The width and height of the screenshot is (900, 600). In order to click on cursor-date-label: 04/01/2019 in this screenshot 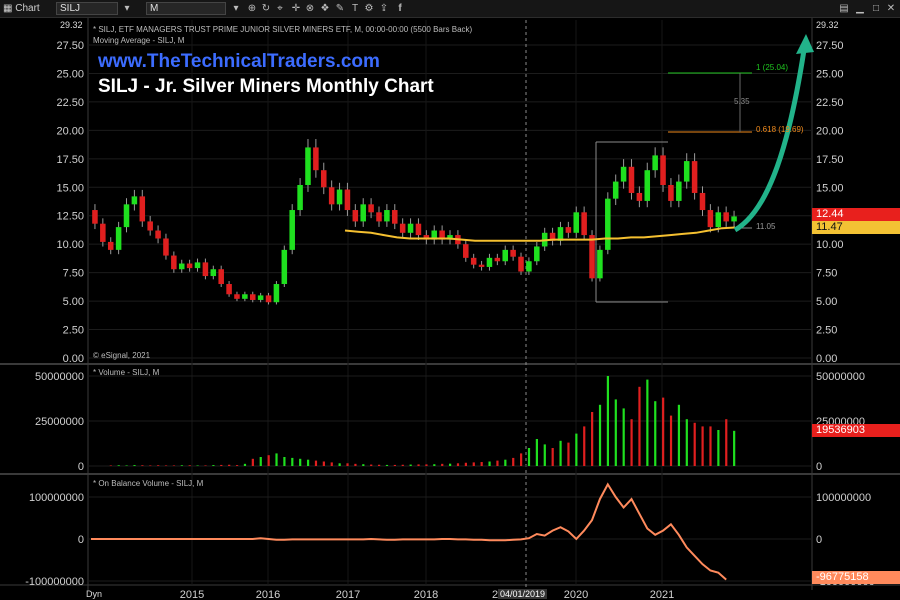, I will do `click(523, 594)`.